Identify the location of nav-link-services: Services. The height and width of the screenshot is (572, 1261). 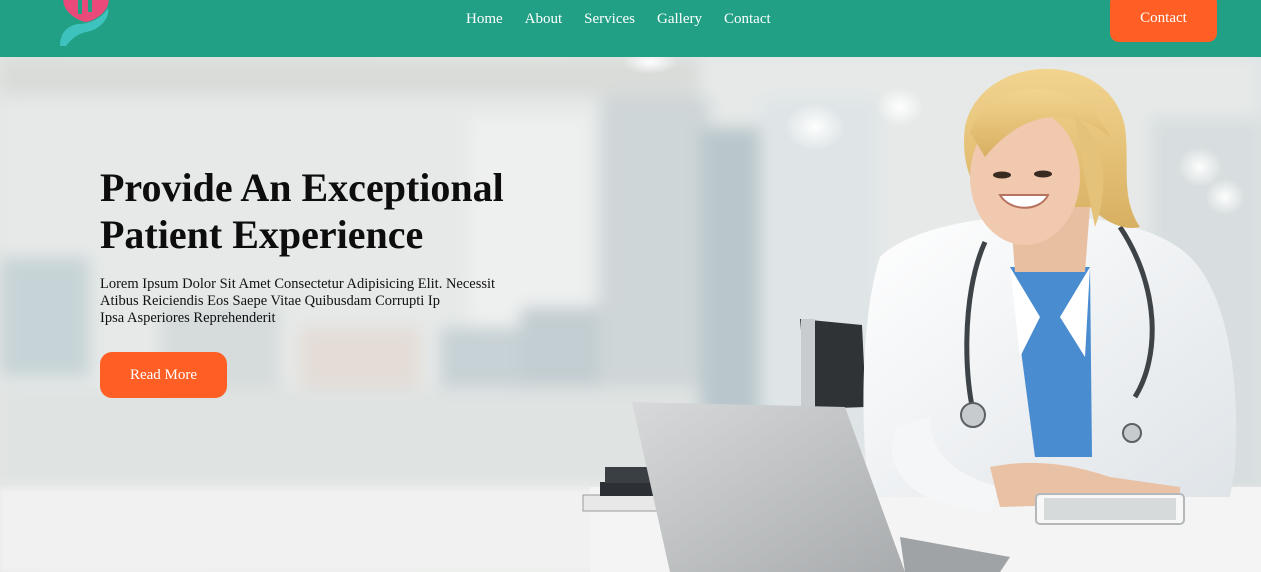
(609, 19).